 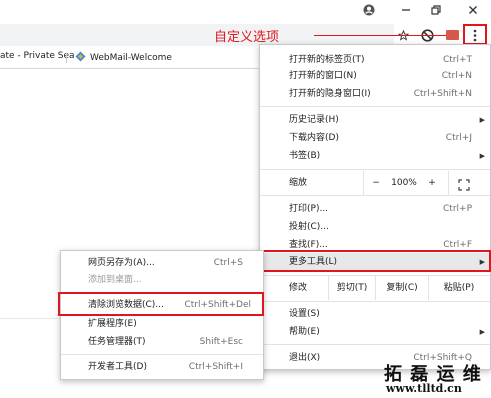 What do you see at coordinates (375, 156) in the screenshot?
I see `menu-item-bookmarks: 书签(B) ▶` at bounding box center [375, 156].